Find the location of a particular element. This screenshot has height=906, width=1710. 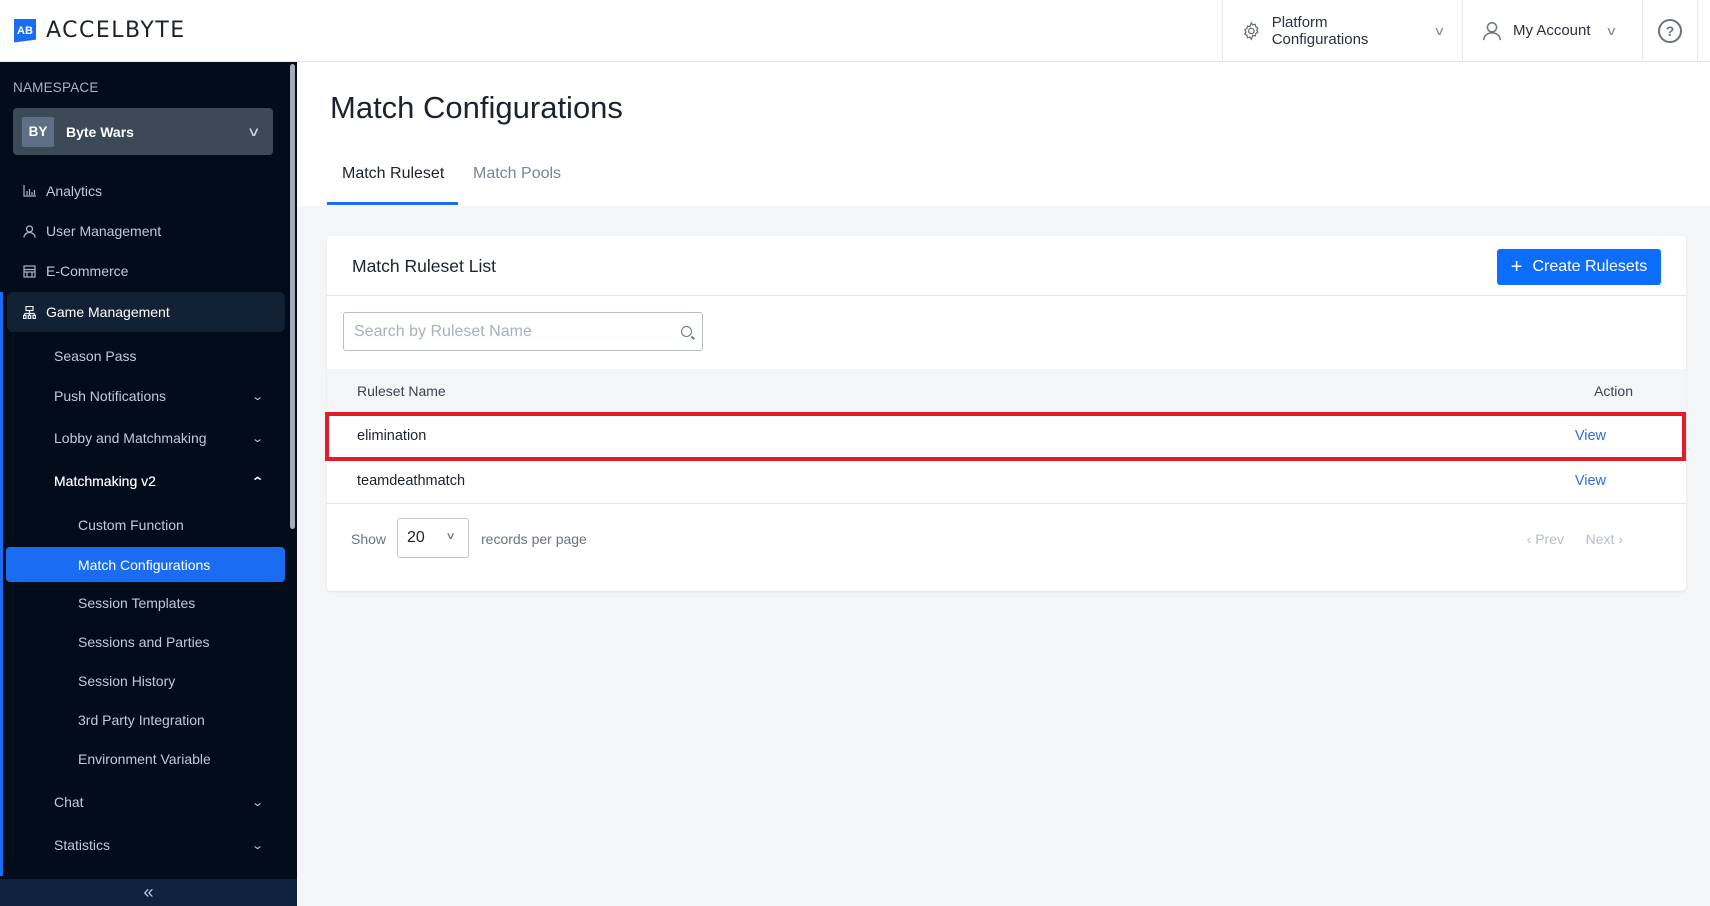

store-icon is located at coordinates (29, 271).